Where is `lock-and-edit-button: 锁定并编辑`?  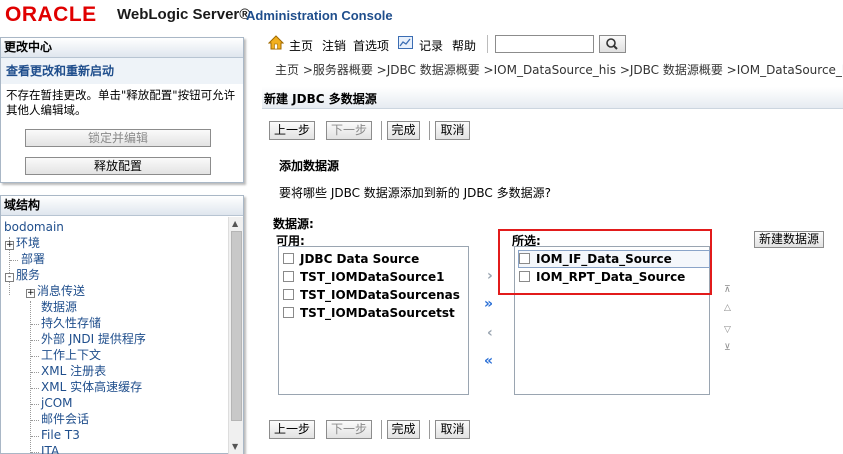
lock-and-edit-button: 锁定并编辑 is located at coordinates (118, 138).